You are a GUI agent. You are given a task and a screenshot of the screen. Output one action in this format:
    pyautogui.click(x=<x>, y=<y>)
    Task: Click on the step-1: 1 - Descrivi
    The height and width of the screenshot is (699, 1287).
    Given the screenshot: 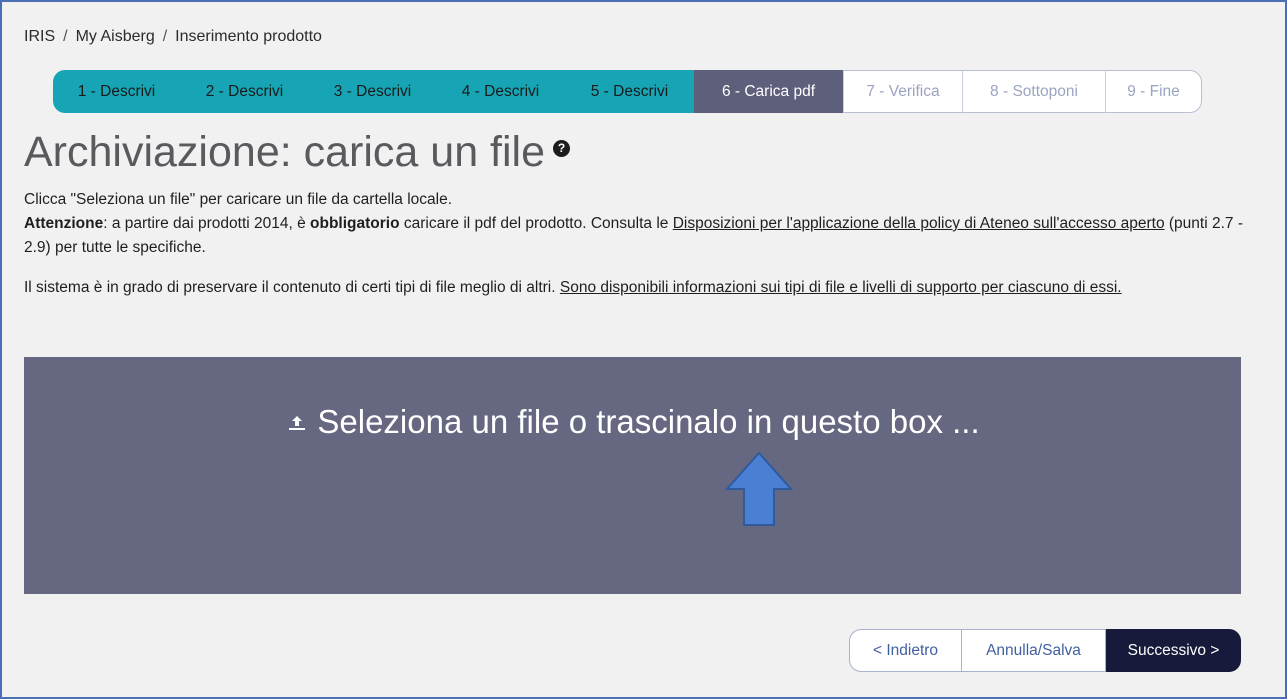 What is the action you would take?
    pyautogui.click(x=116, y=91)
    